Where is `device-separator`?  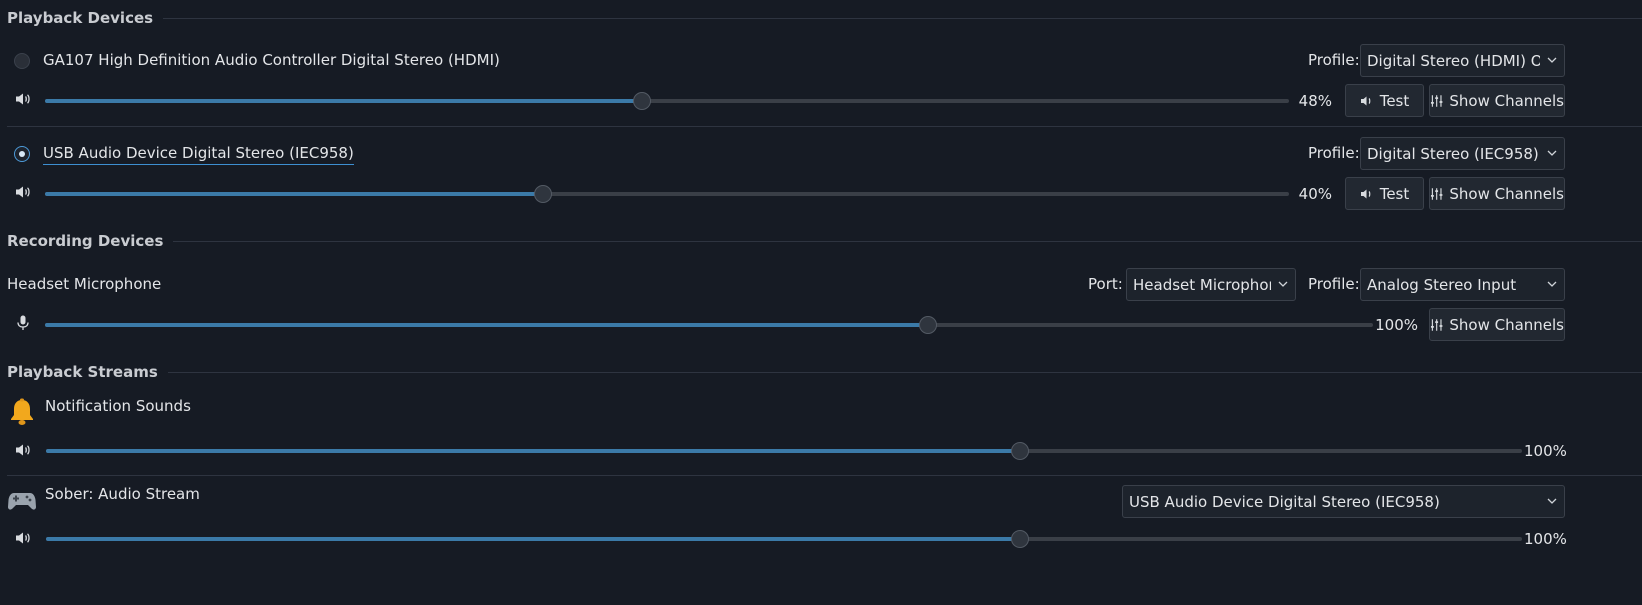
device-separator is located at coordinates (824, 126).